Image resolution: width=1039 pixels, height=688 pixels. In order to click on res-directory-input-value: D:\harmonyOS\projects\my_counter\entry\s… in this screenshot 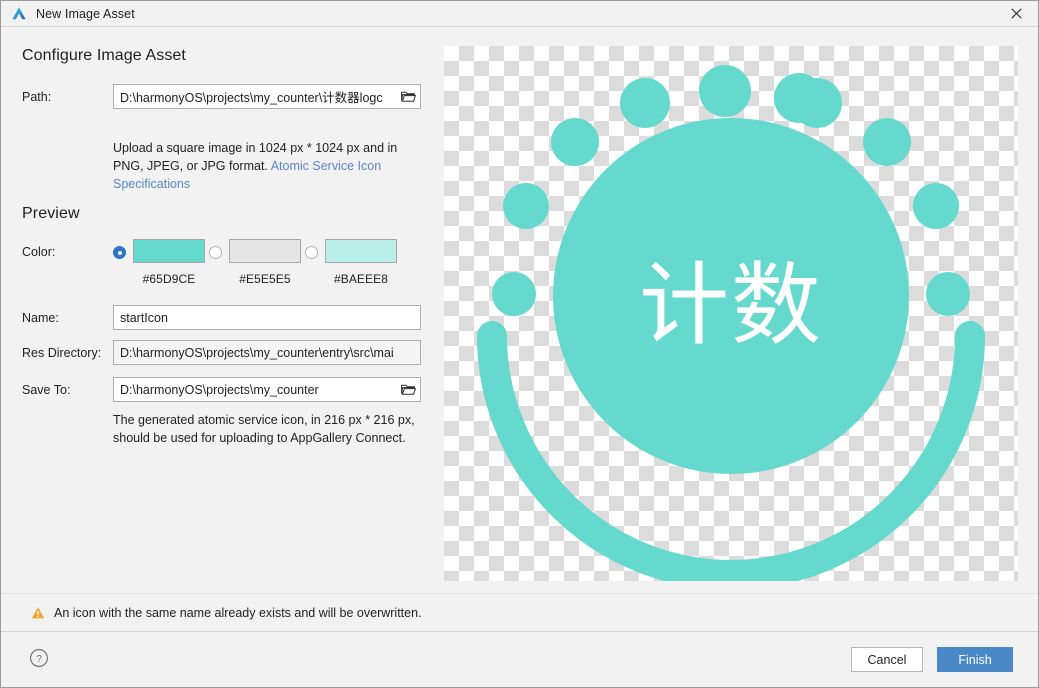, I will do `click(257, 352)`.